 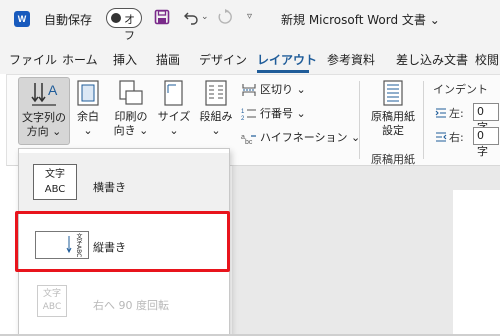 What do you see at coordinates (243, 118) in the screenshot?
I see `svg-text: 2` at bounding box center [243, 118].